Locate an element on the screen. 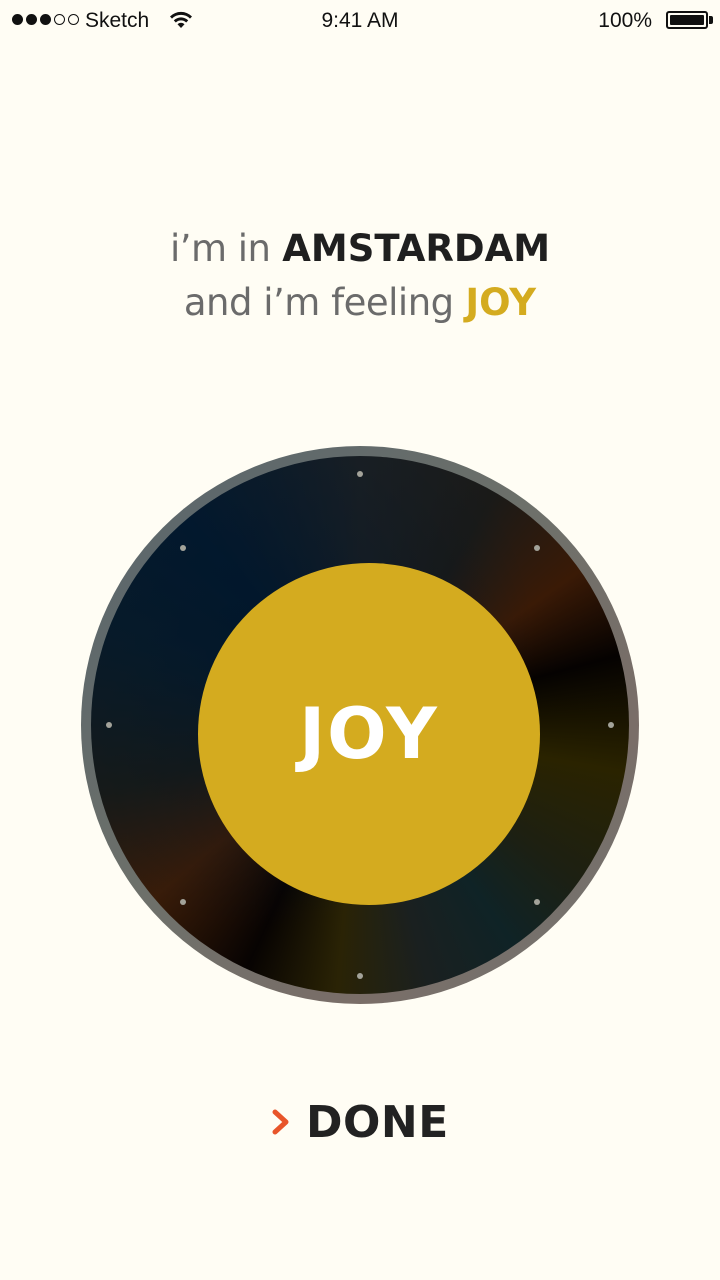 This screenshot has height=1280, width=720. mood-dial-label: JOY is located at coordinates (369, 734).